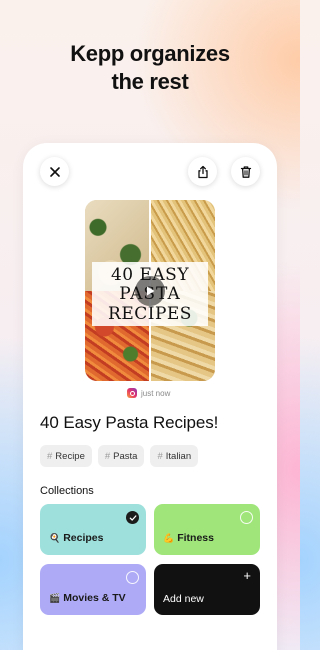 The width and height of the screenshot is (320, 650). I want to click on add-new-collection-button: + Add new, so click(207, 589).